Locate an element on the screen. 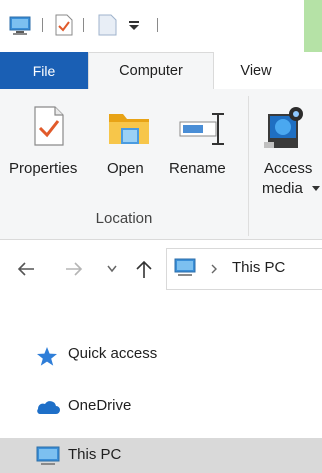  properties-icon is located at coordinates (64, 25).